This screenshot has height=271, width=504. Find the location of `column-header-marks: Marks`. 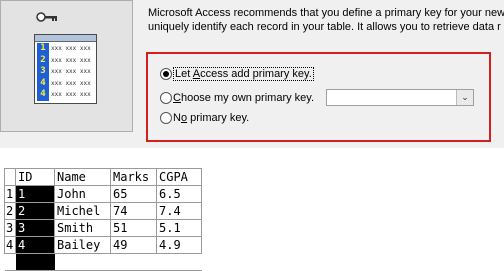

column-header-marks: Marks is located at coordinates (133, 177).